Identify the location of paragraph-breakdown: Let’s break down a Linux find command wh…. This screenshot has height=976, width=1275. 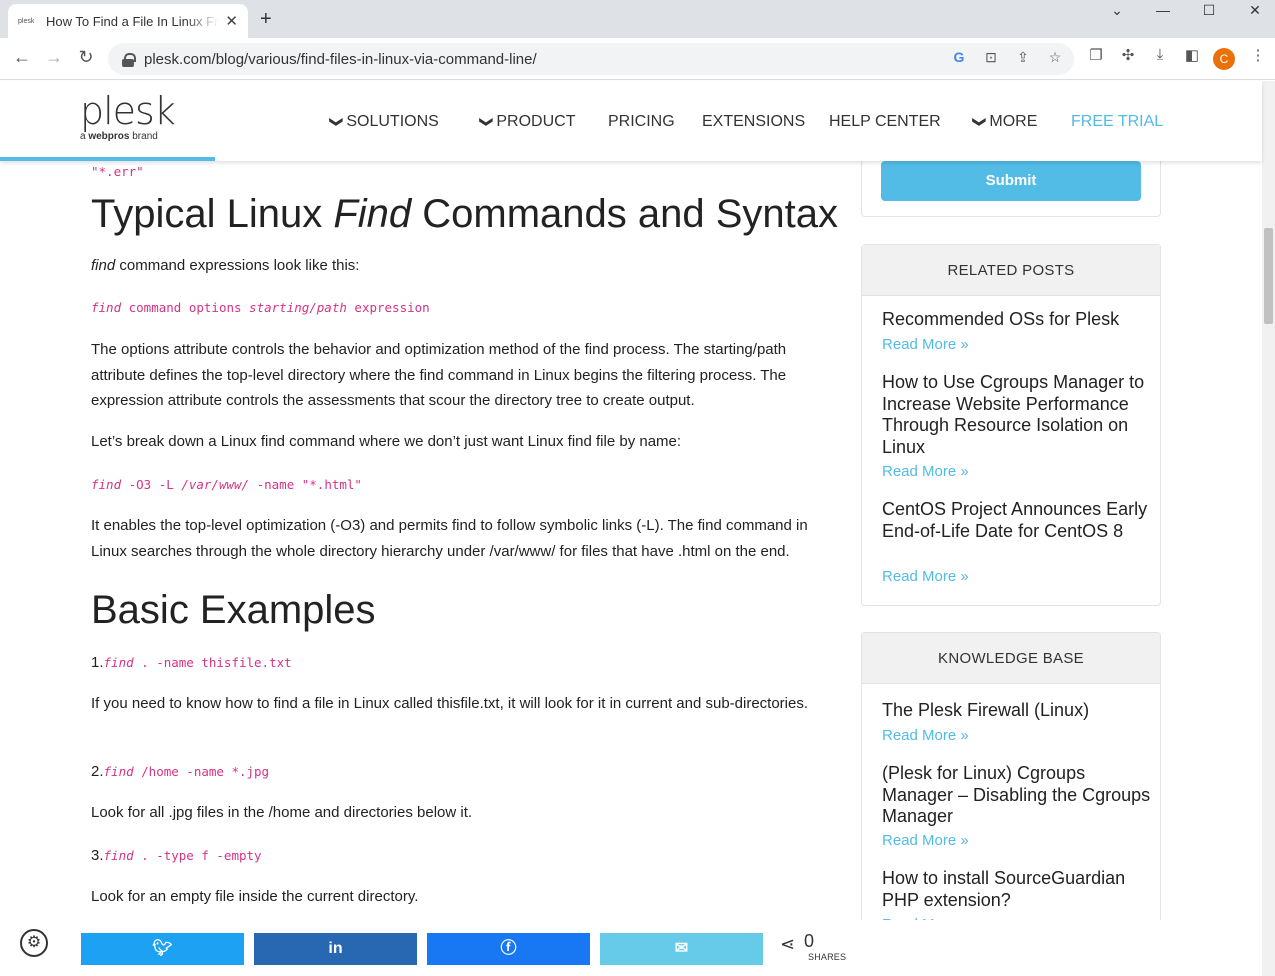
(386, 441).